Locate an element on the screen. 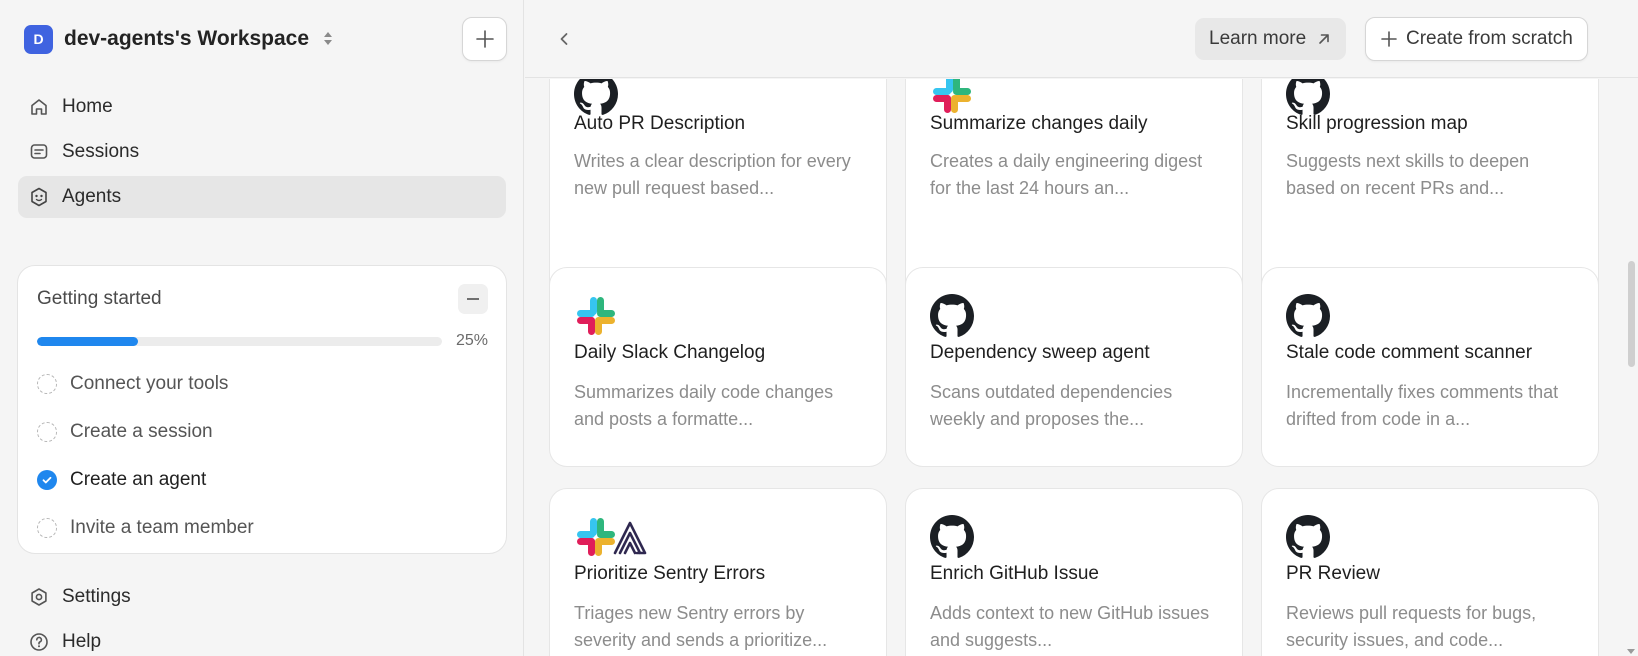 Image resolution: width=1638 pixels, height=656 pixels. agent-template-title: Dependency sweep agent is located at coordinates (1040, 352).